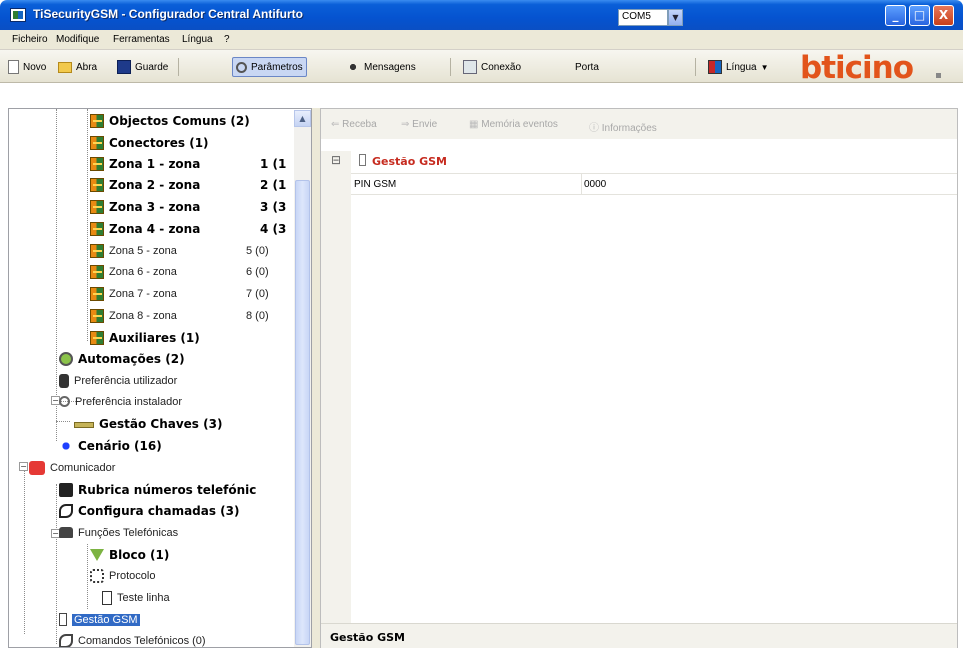 The height and width of the screenshot is (648, 963). I want to click on menu-ficheiro: Ficheiro, so click(30, 39).